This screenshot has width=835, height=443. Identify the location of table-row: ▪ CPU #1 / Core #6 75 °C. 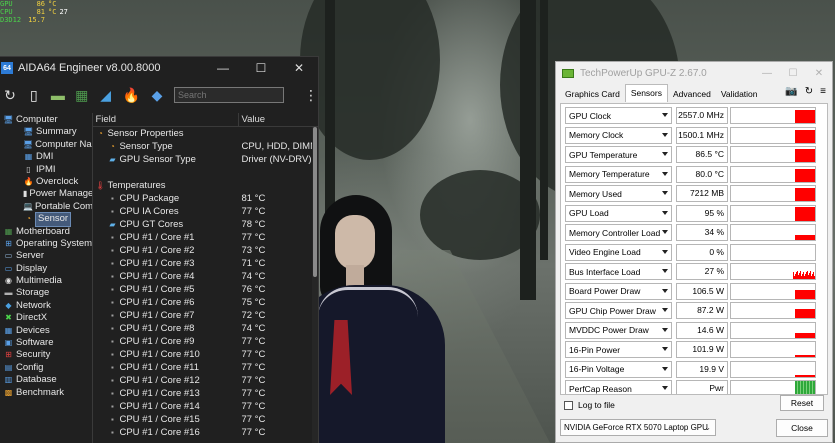
(205, 302).